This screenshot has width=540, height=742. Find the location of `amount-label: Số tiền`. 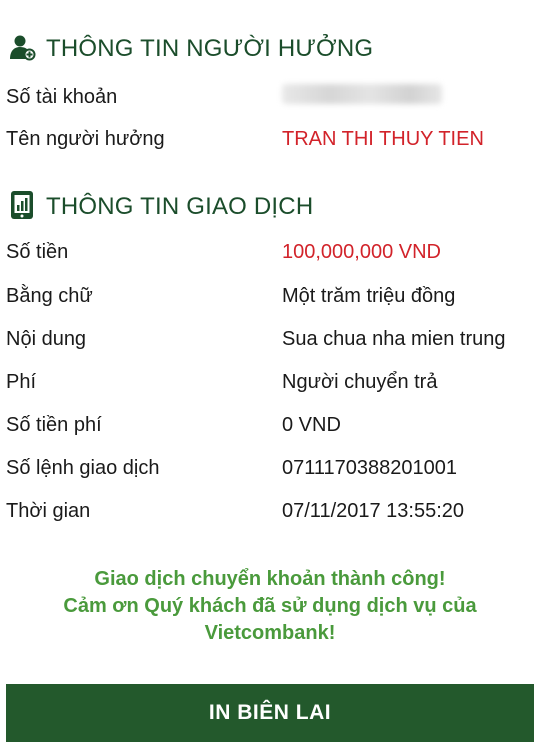

amount-label: Số tiền is located at coordinates (37, 251).